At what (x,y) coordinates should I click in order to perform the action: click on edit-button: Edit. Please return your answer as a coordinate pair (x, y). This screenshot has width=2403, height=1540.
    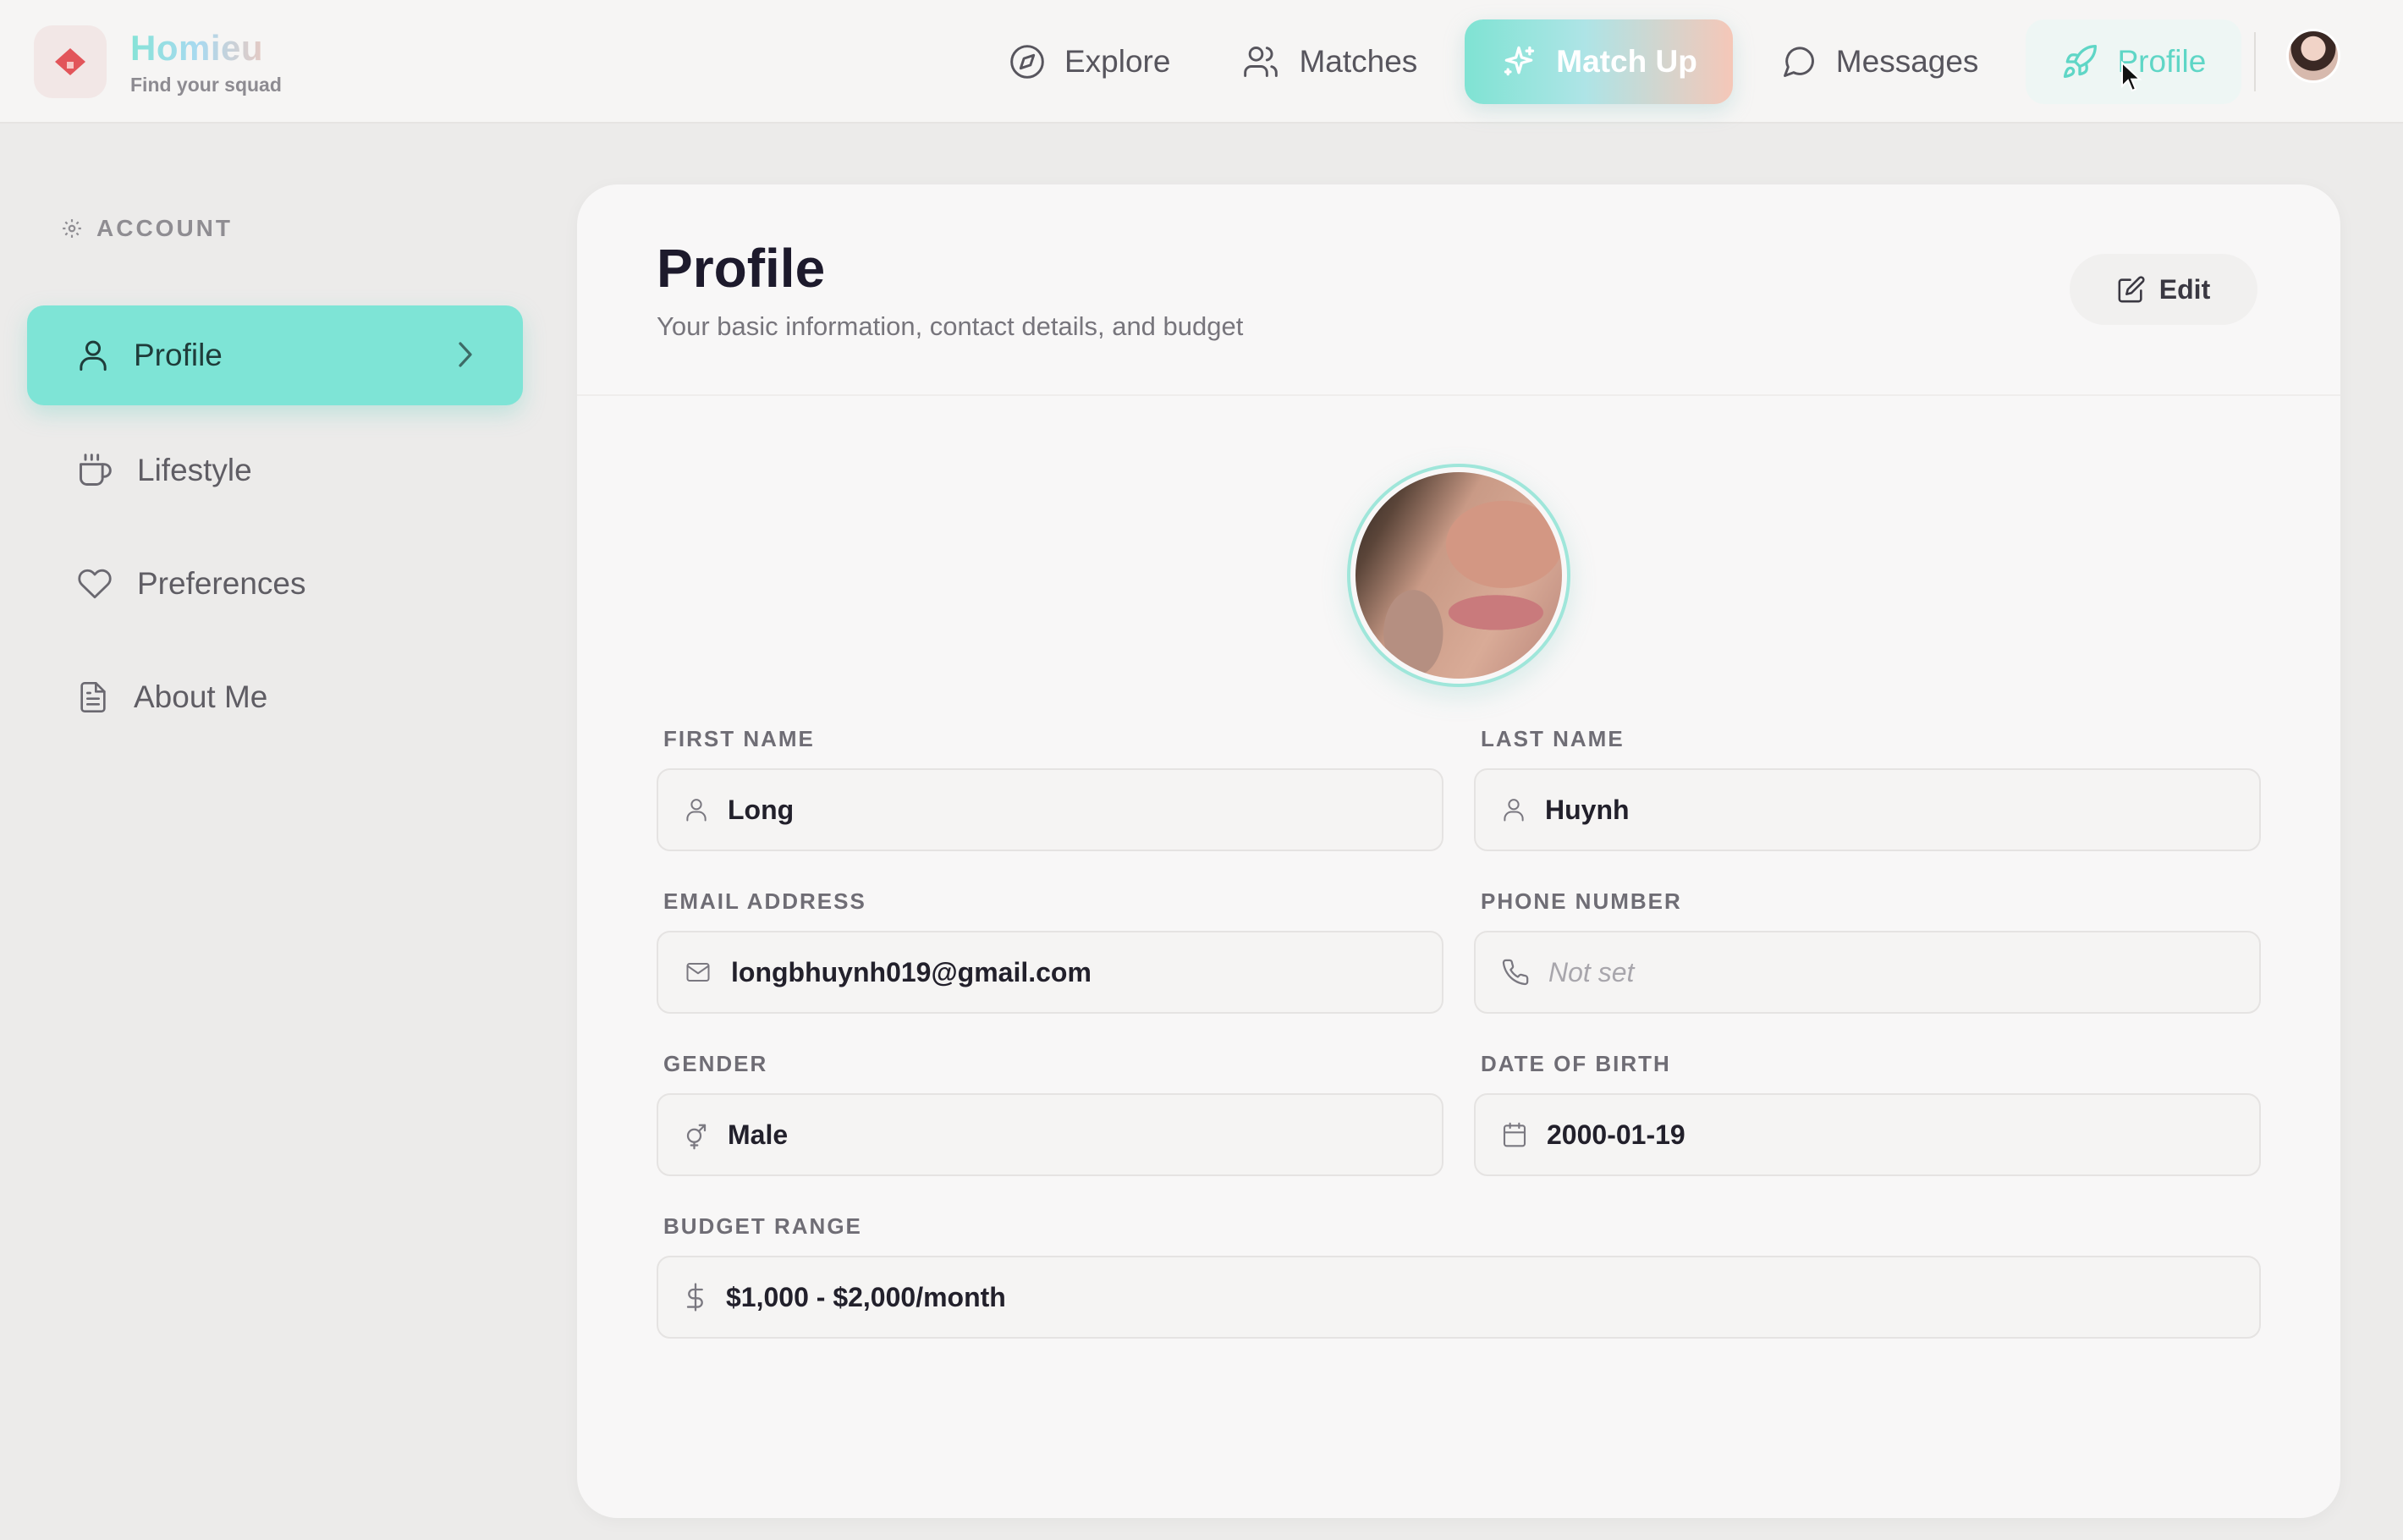
    Looking at the image, I should click on (2163, 289).